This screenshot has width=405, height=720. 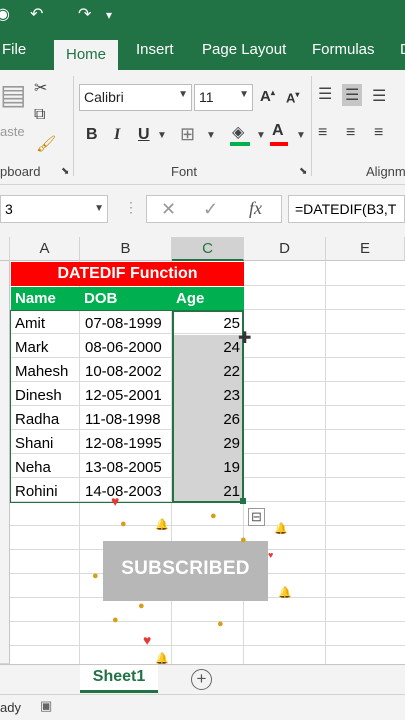 I want to click on align-middle-icon: ☰, so click(x=352, y=95).